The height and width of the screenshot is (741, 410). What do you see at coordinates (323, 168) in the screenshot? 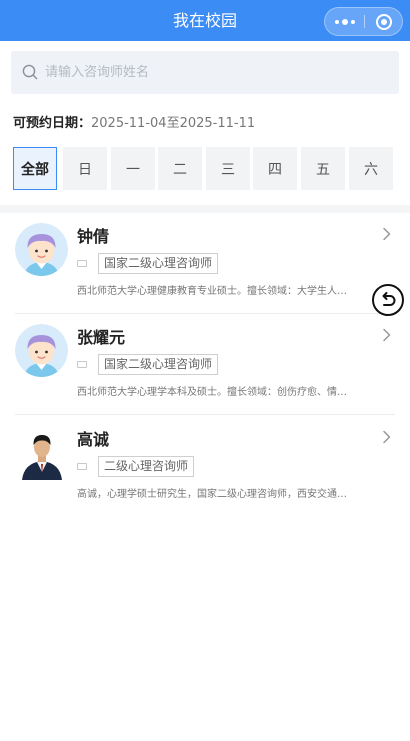
I see `day-filter-fri: 五` at bounding box center [323, 168].